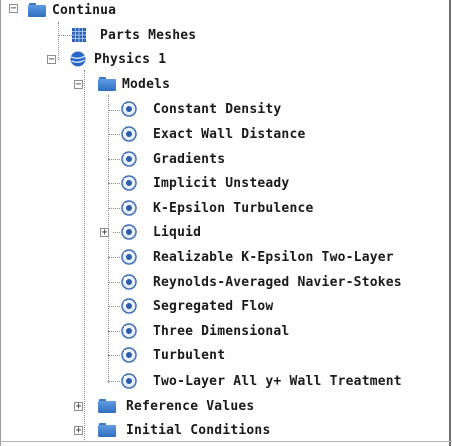  What do you see at coordinates (217, 109) in the screenshot?
I see `node-label: Constant Density` at bounding box center [217, 109].